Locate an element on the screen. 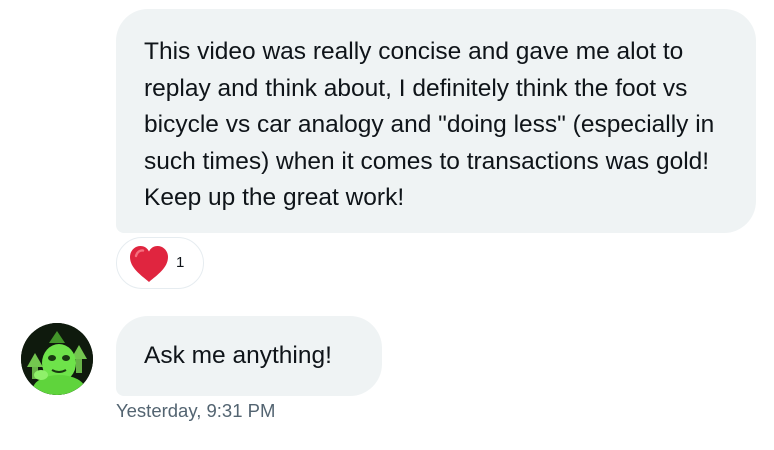 Image resolution: width=774 pixels, height=450 pixels. reaction-pill: 1 is located at coordinates (160, 263).